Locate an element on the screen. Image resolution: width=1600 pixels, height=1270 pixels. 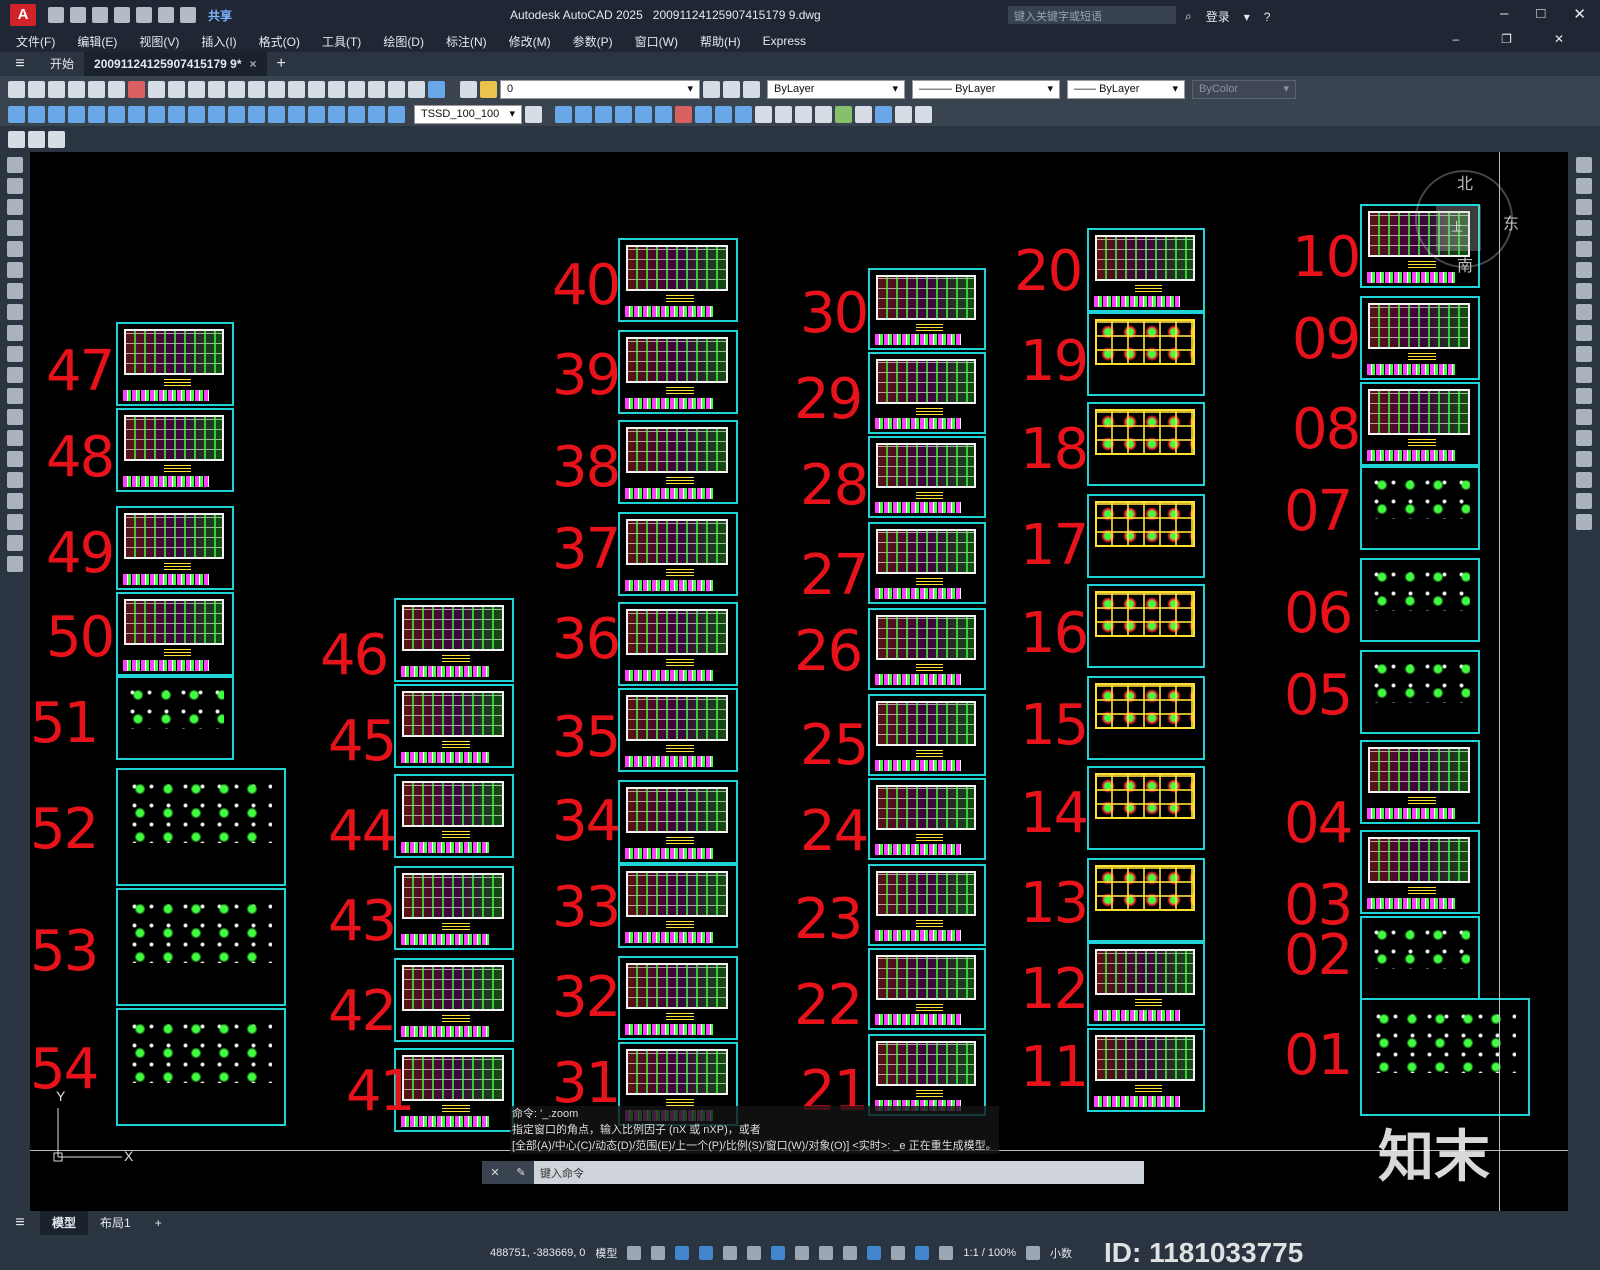
new-tab-button: + is located at coordinates (281, 64).